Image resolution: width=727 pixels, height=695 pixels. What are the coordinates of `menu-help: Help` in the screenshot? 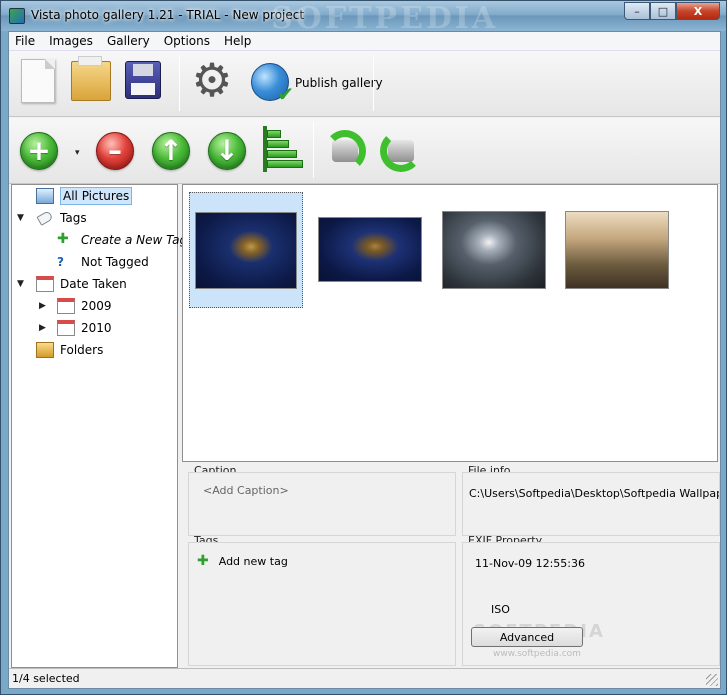 It's located at (238, 41).